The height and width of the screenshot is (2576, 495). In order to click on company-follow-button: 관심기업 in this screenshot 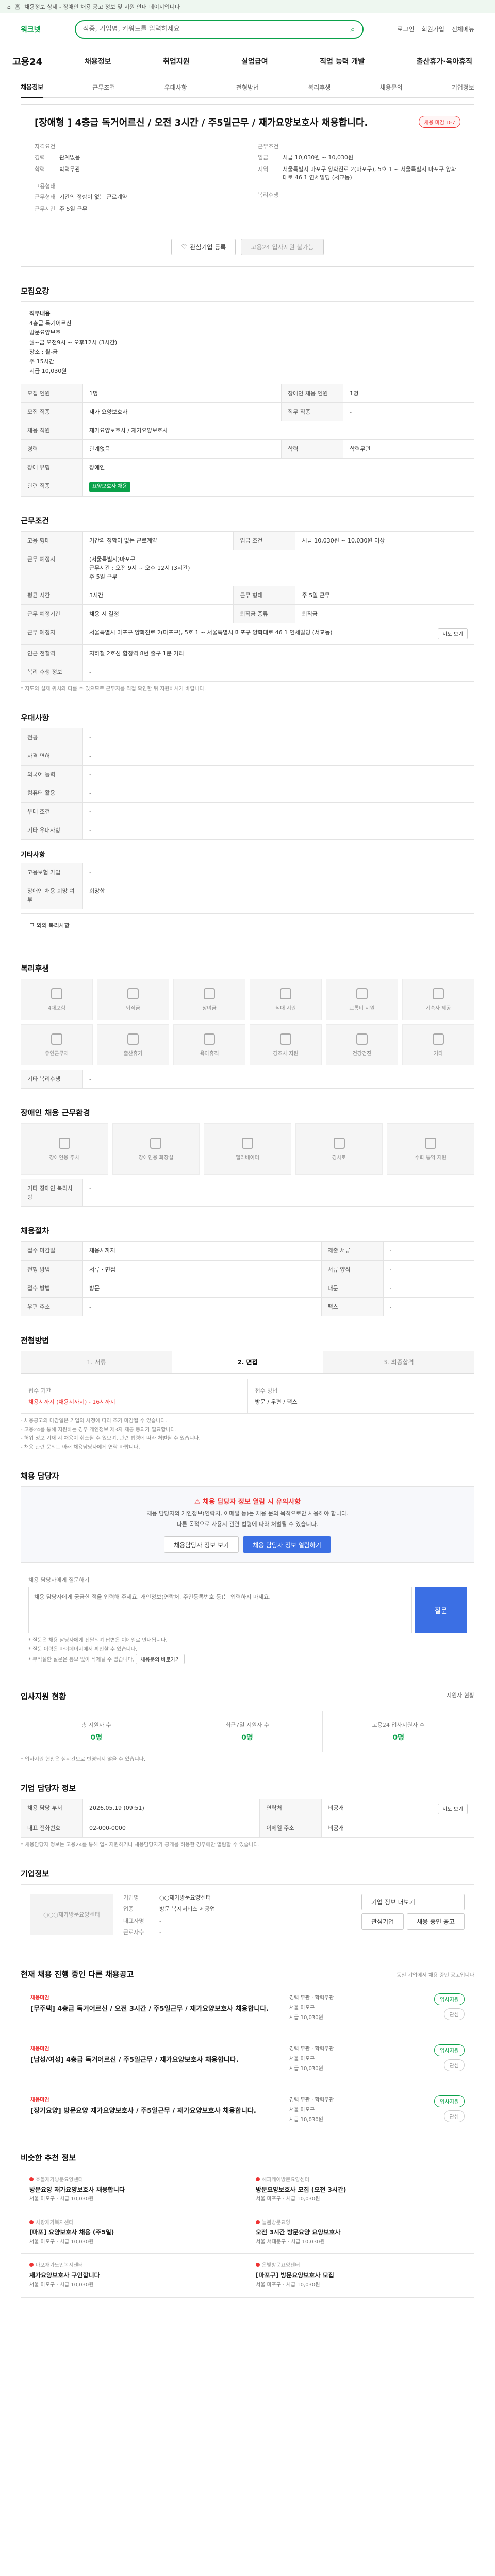, I will do `click(382, 1921)`.